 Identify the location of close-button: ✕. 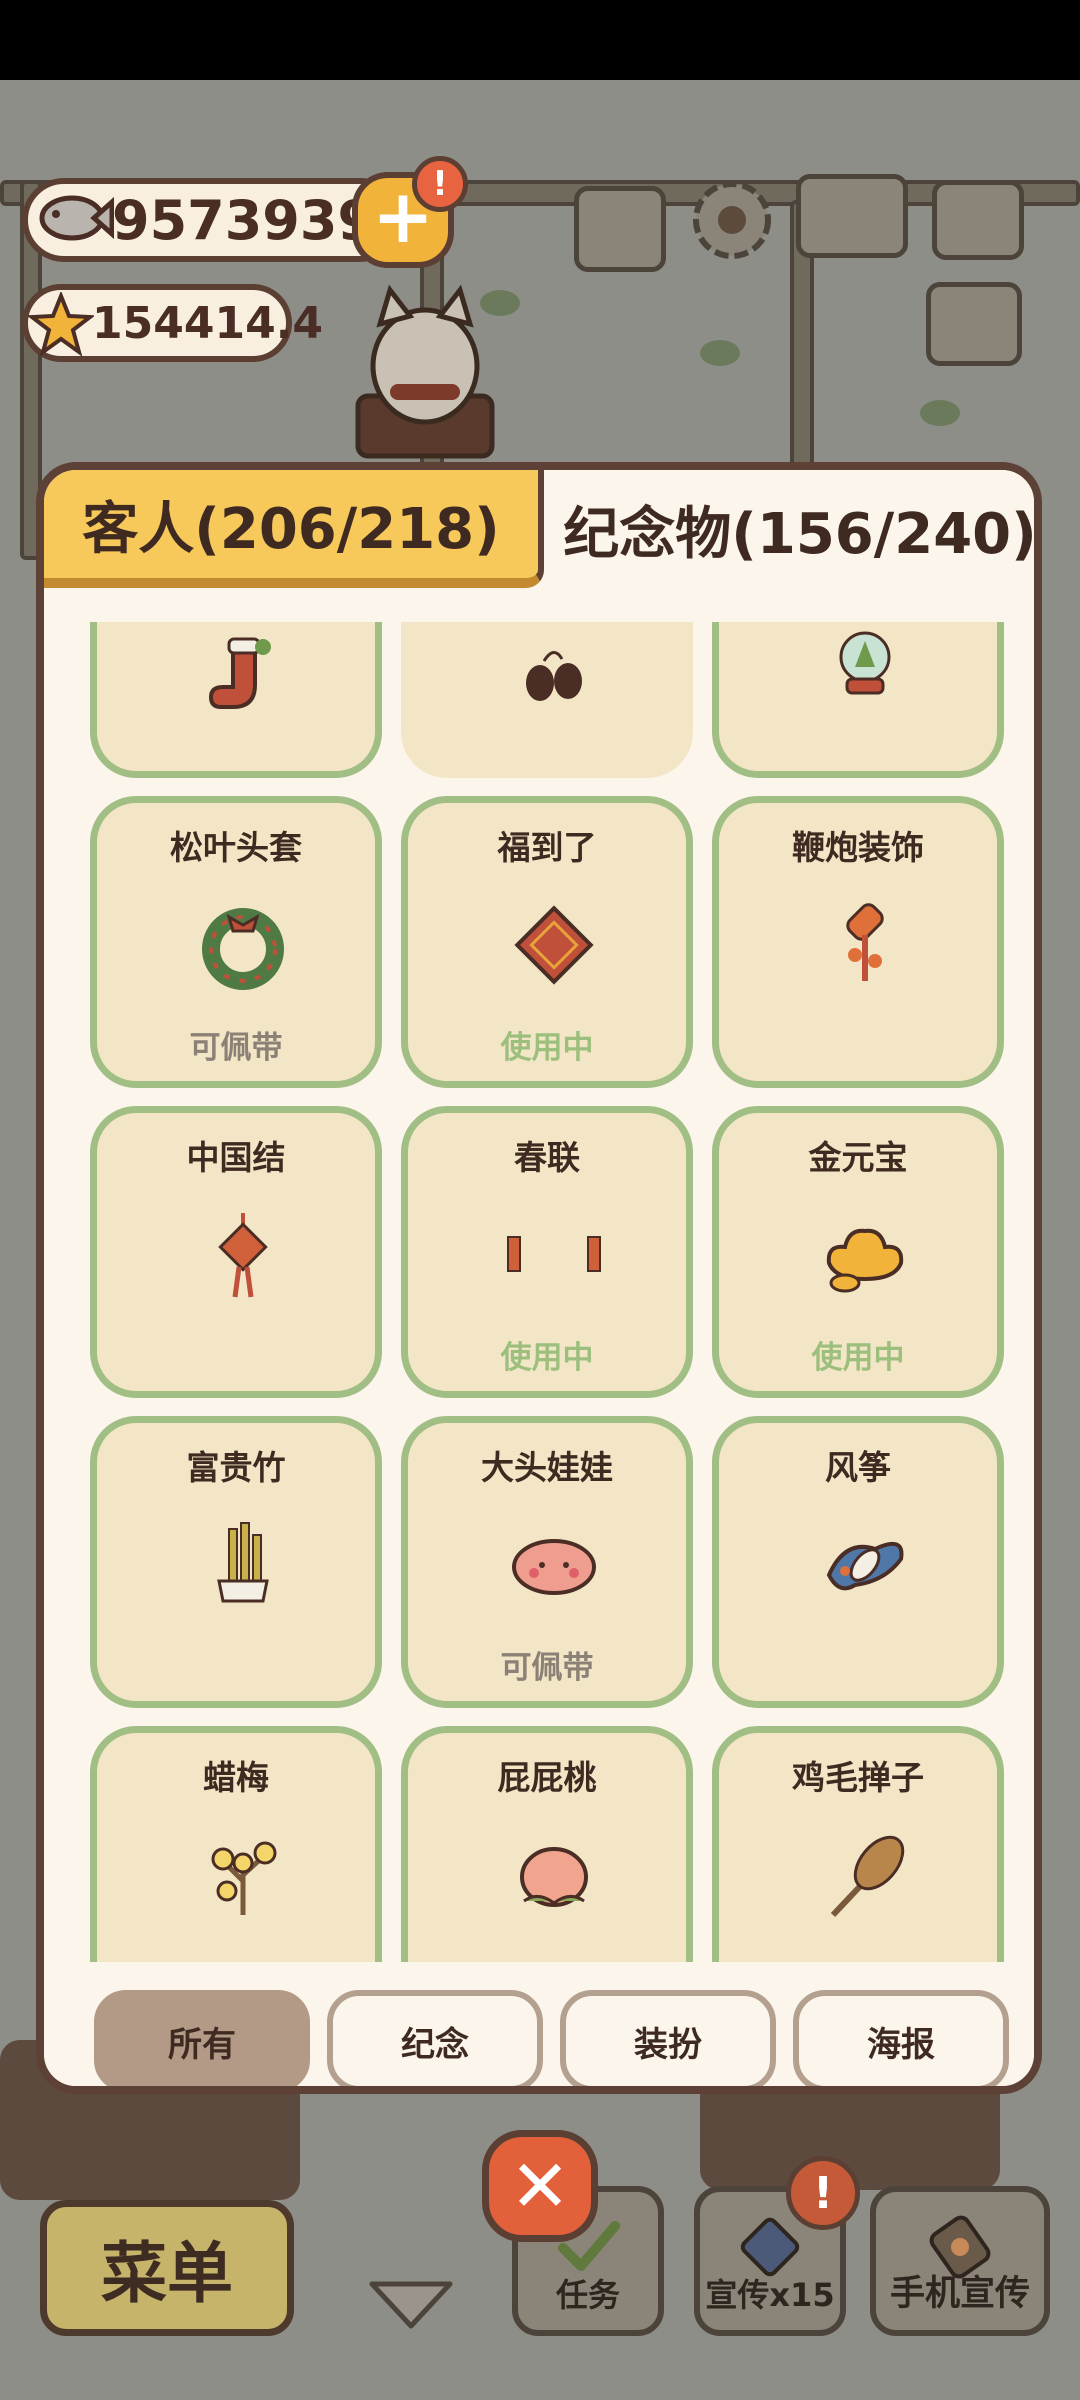
(540, 2186).